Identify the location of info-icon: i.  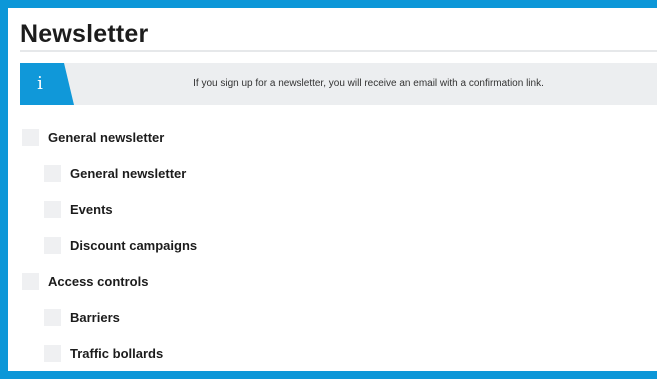
(40, 83).